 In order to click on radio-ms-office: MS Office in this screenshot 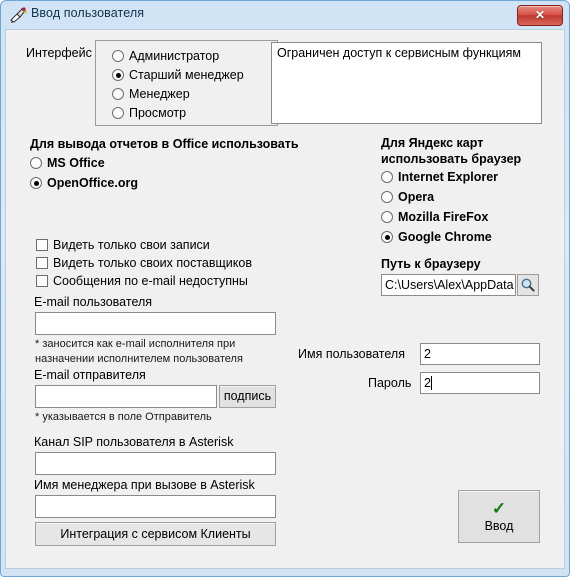, I will do `click(67, 163)`.